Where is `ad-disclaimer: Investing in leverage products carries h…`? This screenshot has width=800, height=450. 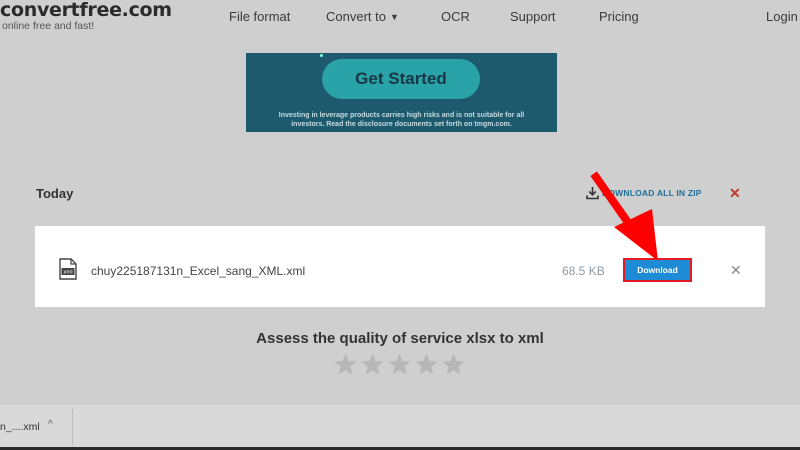
ad-disclaimer: Investing in leverage products carries h… is located at coordinates (401, 120).